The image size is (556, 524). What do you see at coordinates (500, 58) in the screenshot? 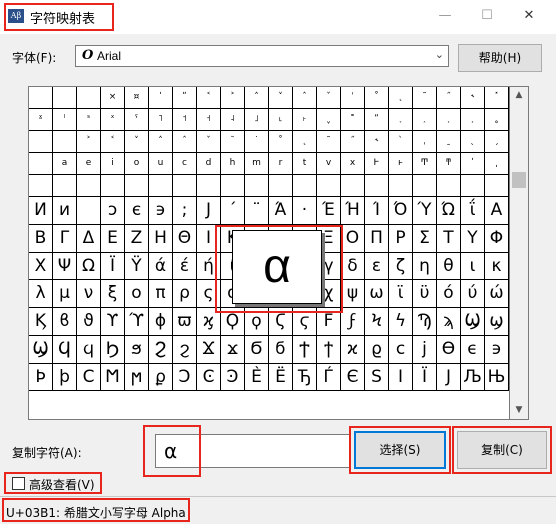
I see `help-button: 帮助(H)` at bounding box center [500, 58].